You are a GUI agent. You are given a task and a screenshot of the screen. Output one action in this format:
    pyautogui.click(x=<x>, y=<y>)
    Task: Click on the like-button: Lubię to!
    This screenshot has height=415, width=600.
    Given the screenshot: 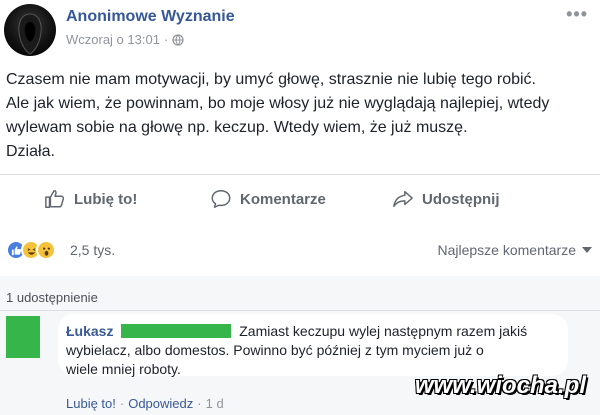 What is the action you would take?
    pyautogui.click(x=90, y=199)
    